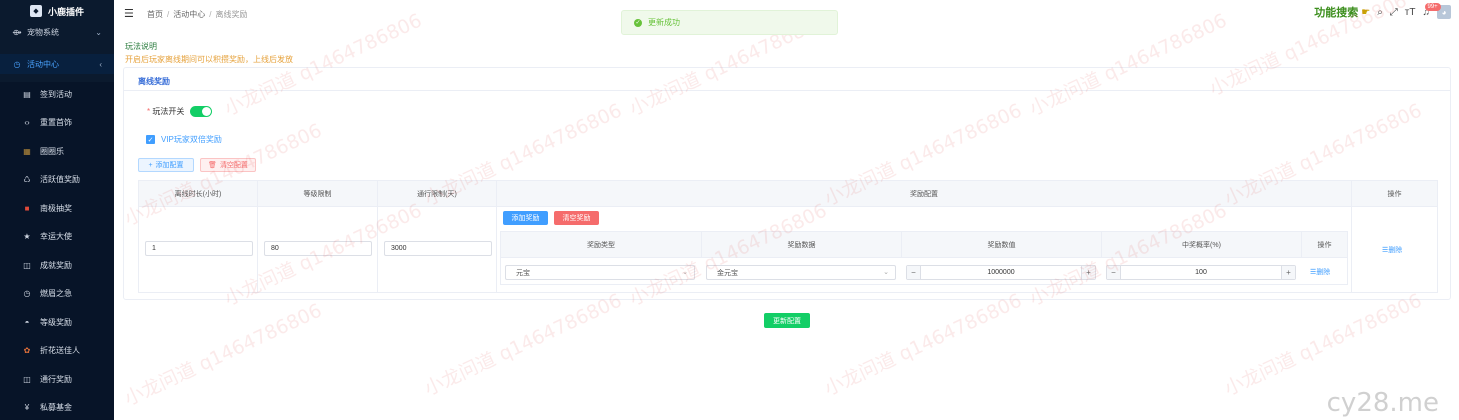 Image resolution: width=1459 pixels, height=420 pixels. I want to click on update-config-button: 更新配置, so click(787, 320).